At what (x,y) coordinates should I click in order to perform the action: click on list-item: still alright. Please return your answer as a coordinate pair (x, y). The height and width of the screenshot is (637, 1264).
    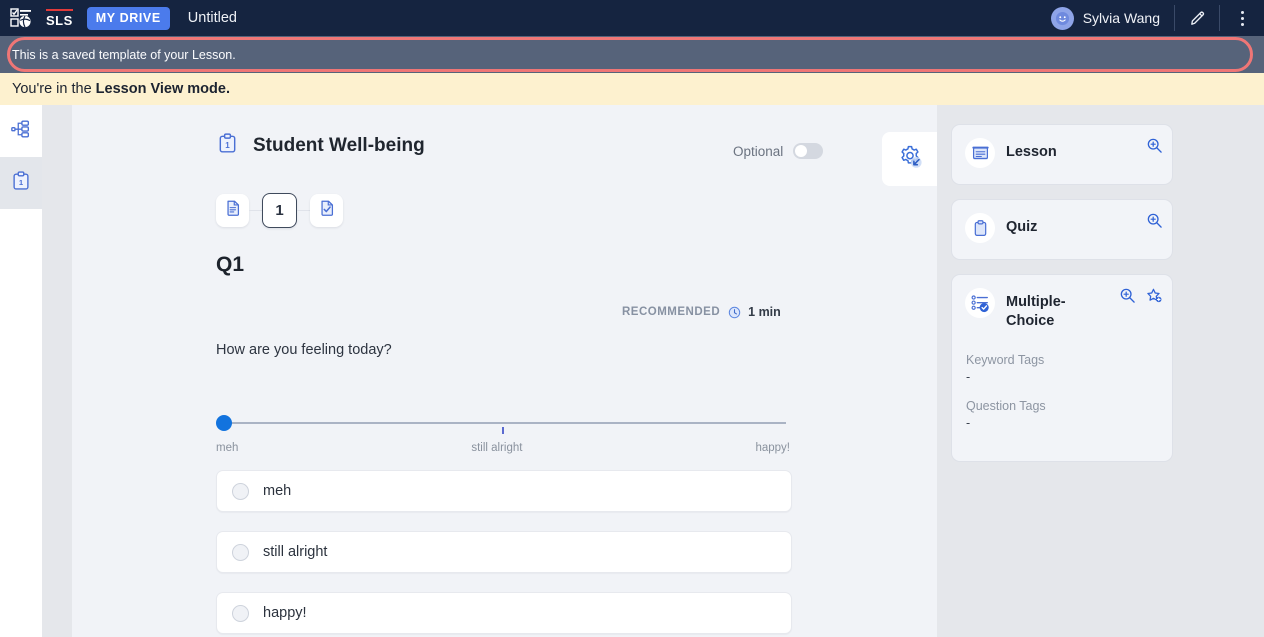
    Looking at the image, I should click on (504, 552).